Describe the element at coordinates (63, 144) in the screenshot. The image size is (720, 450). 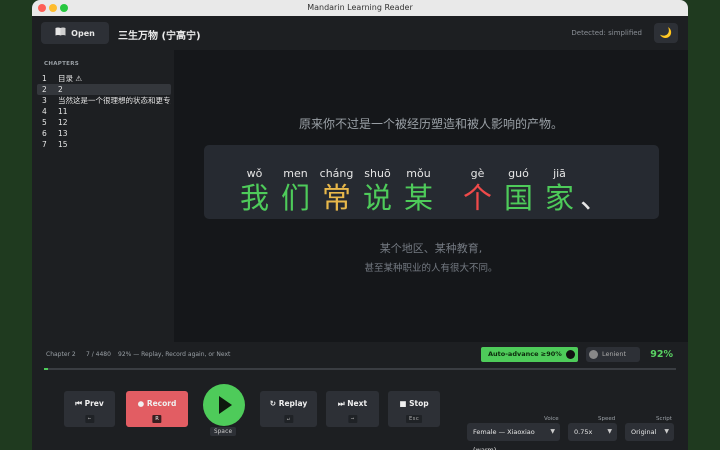
I see `chapter-title: 15` at that location.